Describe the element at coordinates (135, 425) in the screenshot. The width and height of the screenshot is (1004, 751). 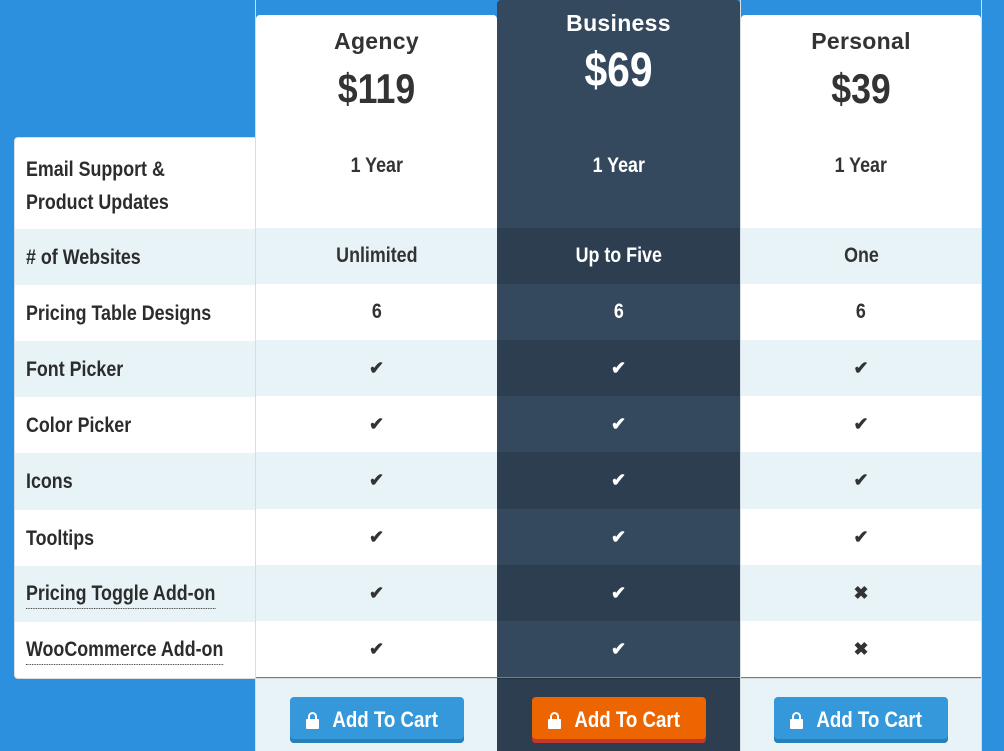
I see `feature-row: Color Picker` at that location.